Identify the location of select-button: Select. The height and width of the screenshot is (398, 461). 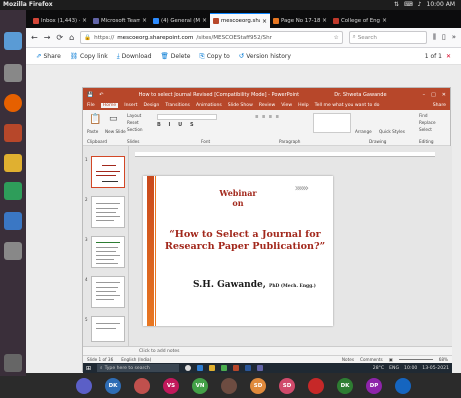
(425, 129).